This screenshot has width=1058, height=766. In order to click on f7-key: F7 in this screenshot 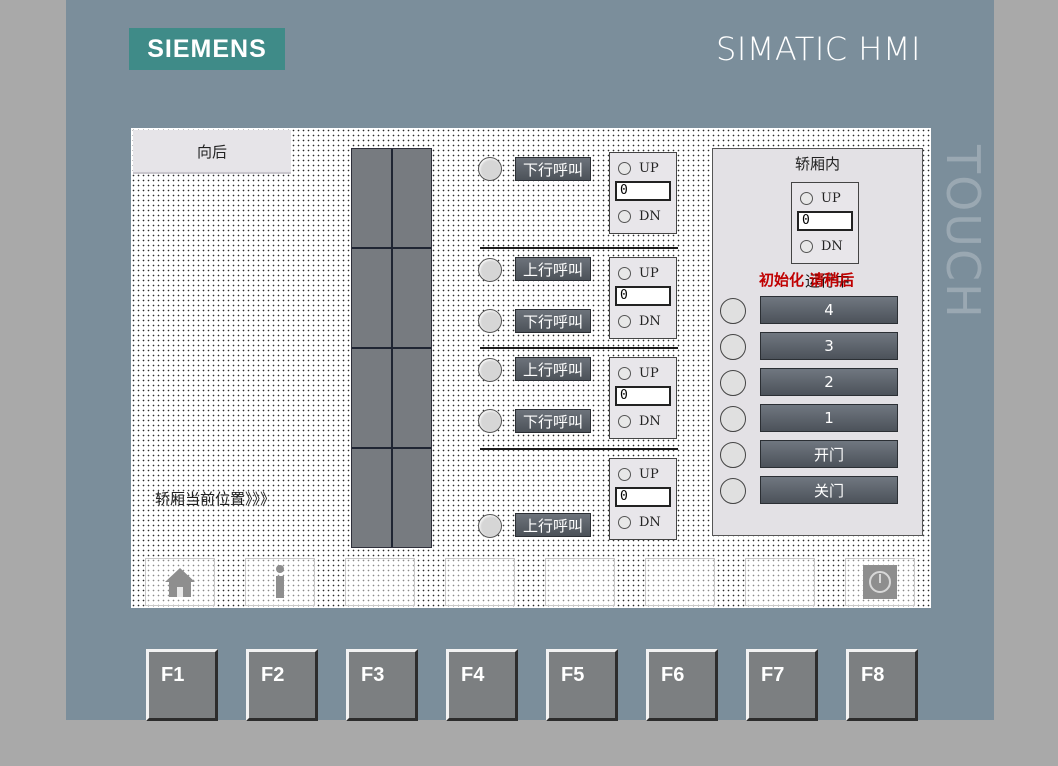, I will do `click(782, 685)`.